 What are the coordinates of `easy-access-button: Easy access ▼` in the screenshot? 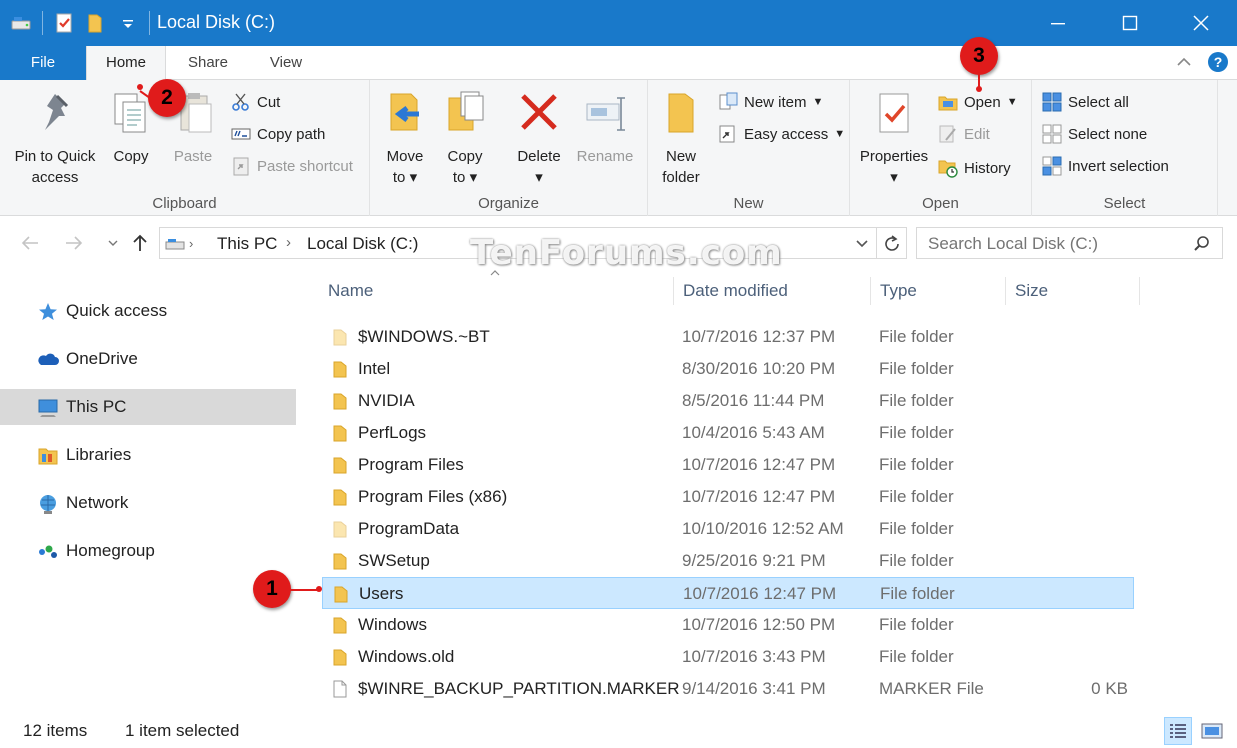 It's located at (781, 134).